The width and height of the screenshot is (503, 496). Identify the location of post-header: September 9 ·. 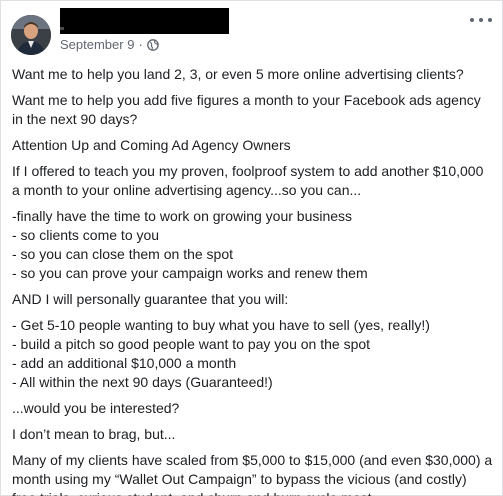
(251, 32).